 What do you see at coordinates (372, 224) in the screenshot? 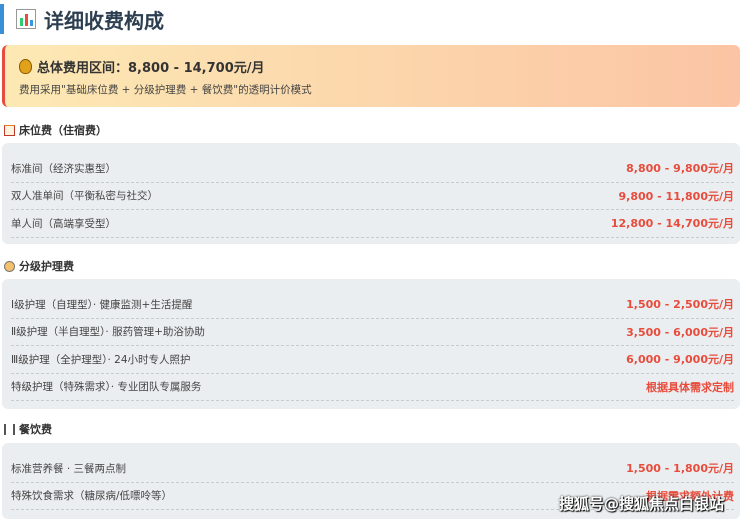
I see `list-item: 单人间（高端享受型） 12,800 - 14,700元/月` at bounding box center [372, 224].